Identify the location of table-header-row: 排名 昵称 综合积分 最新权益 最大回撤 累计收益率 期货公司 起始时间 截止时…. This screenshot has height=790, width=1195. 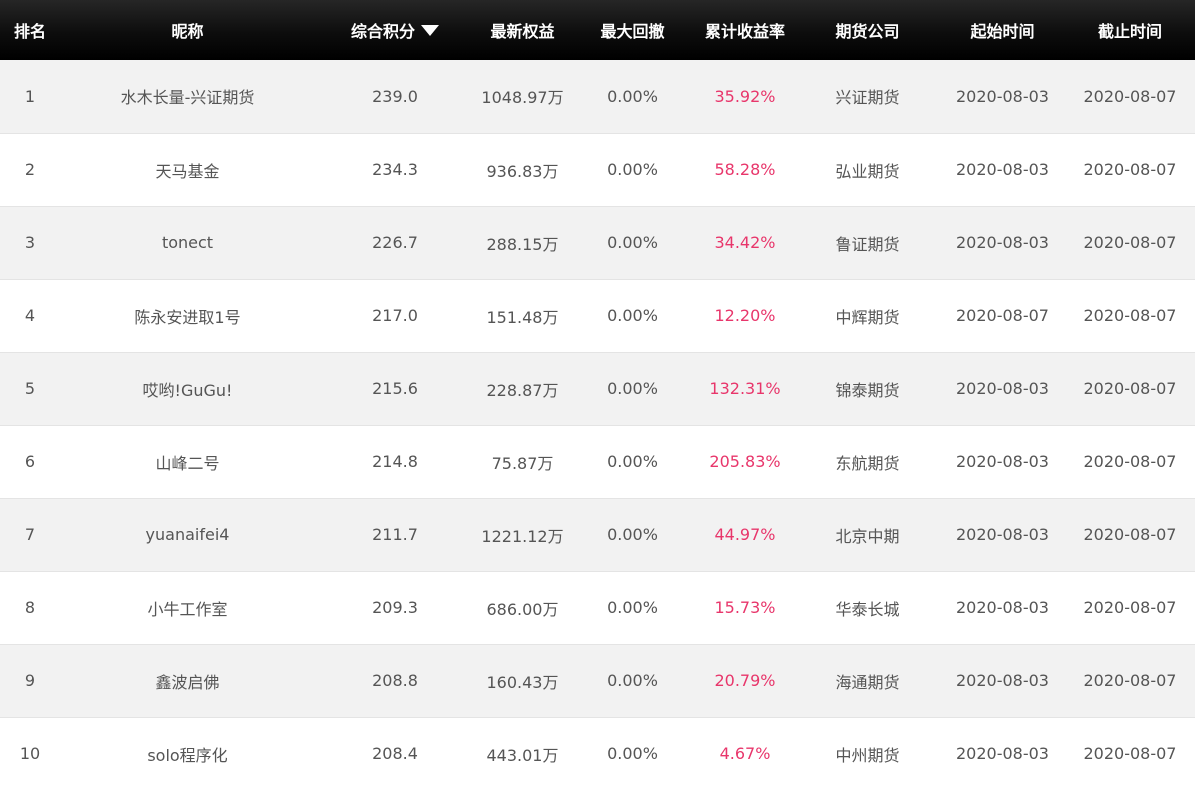
(597, 30).